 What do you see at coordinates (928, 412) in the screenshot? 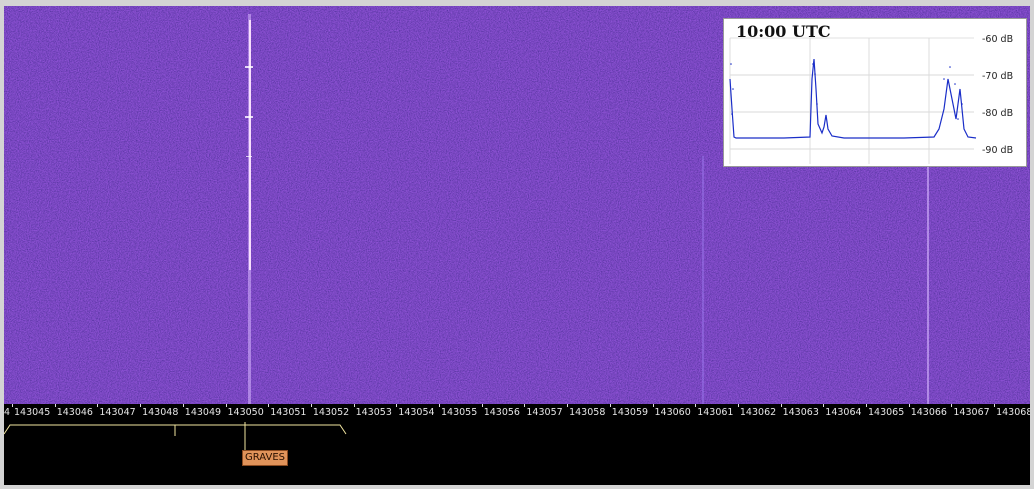
I see `scale-tick-label: 143066` at bounding box center [928, 412].